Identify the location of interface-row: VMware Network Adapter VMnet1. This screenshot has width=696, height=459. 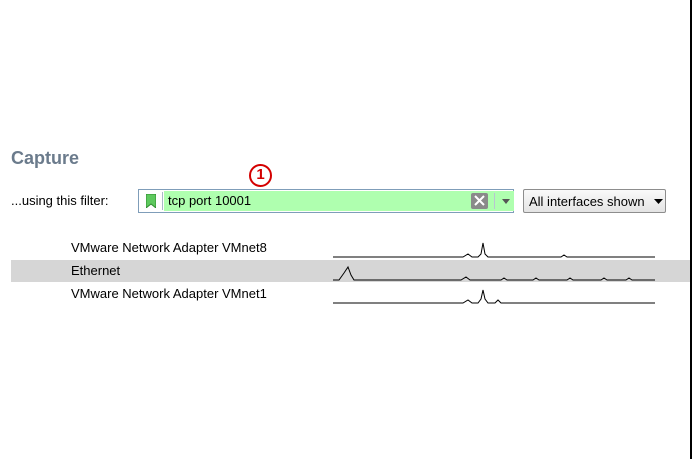
(350, 294).